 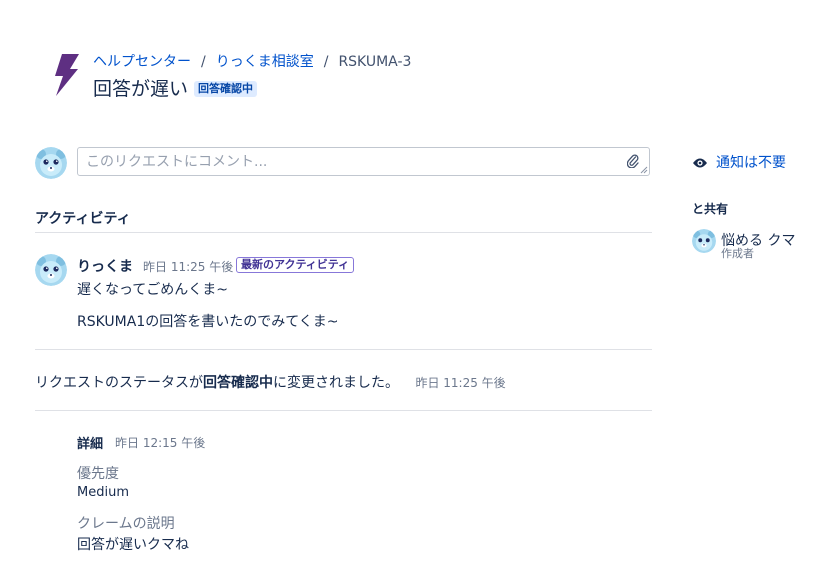 I want to click on comment-input-box, so click(x=363, y=161).